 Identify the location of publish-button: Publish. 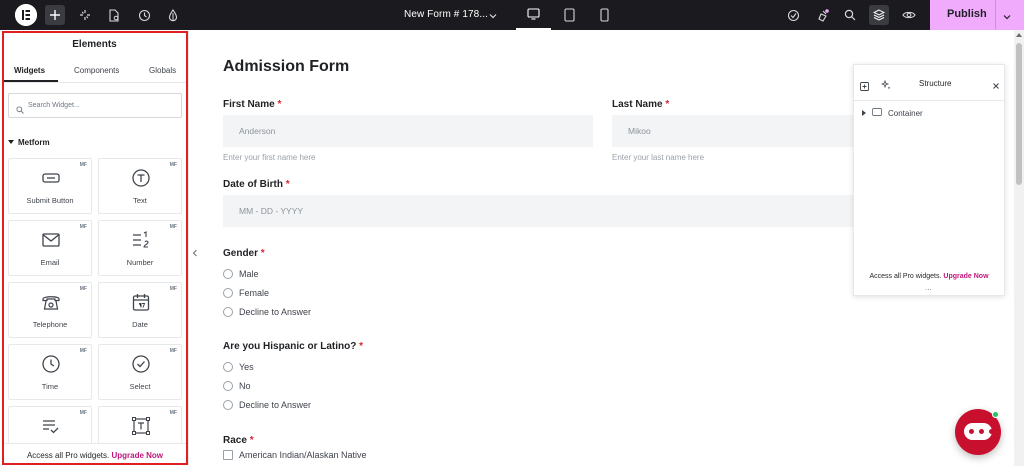
(977, 15).